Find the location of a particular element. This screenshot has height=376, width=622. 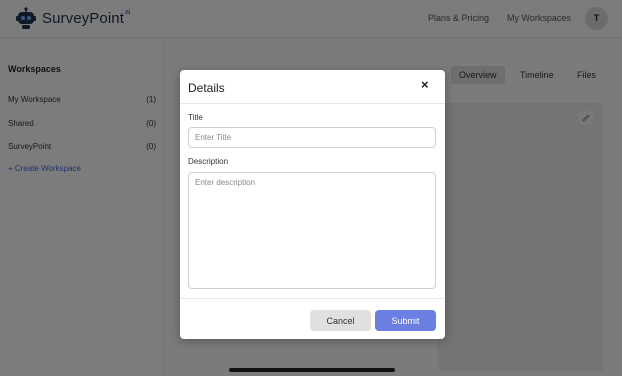

title-input is located at coordinates (312, 137).